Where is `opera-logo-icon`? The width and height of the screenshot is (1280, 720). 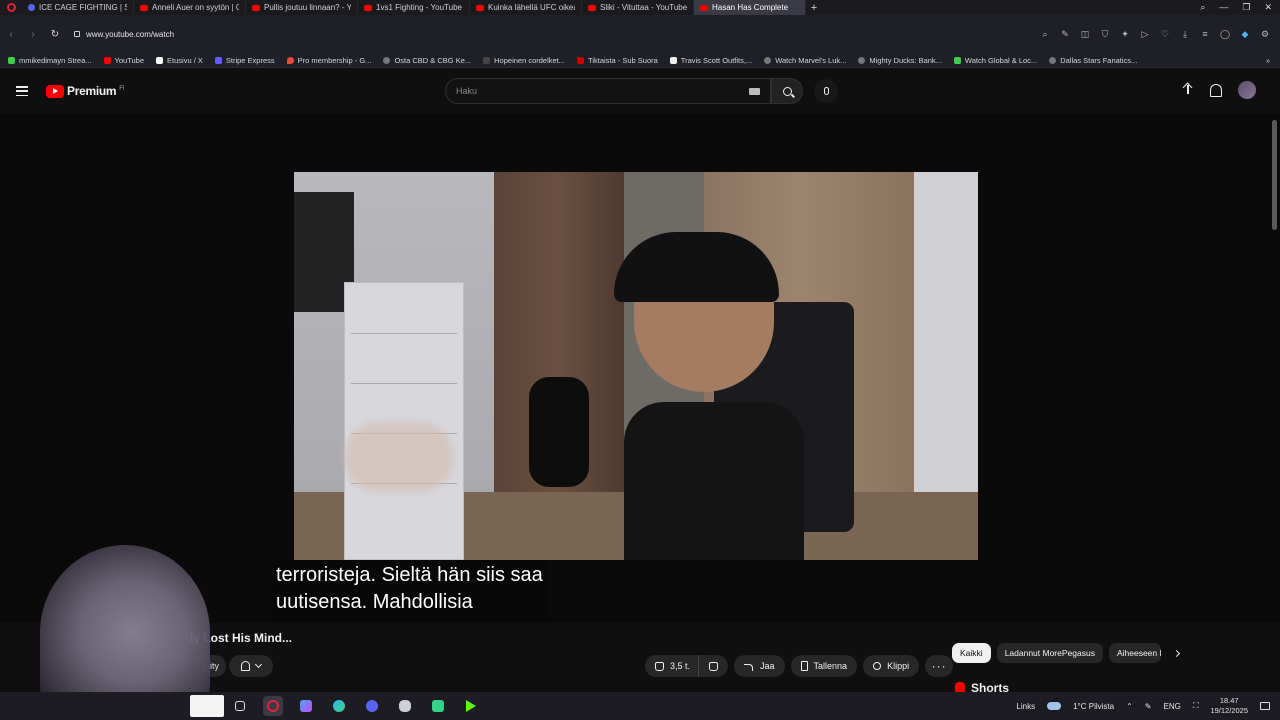
opera-logo-icon is located at coordinates (11, 7).